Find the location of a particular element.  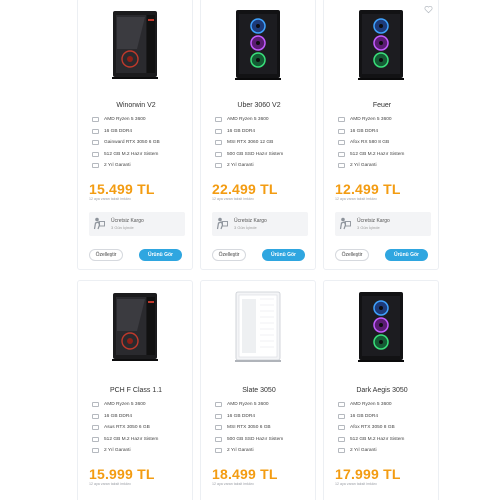

spec-item: Afox RTX 3050 8 GB is located at coordinates (388, 428).